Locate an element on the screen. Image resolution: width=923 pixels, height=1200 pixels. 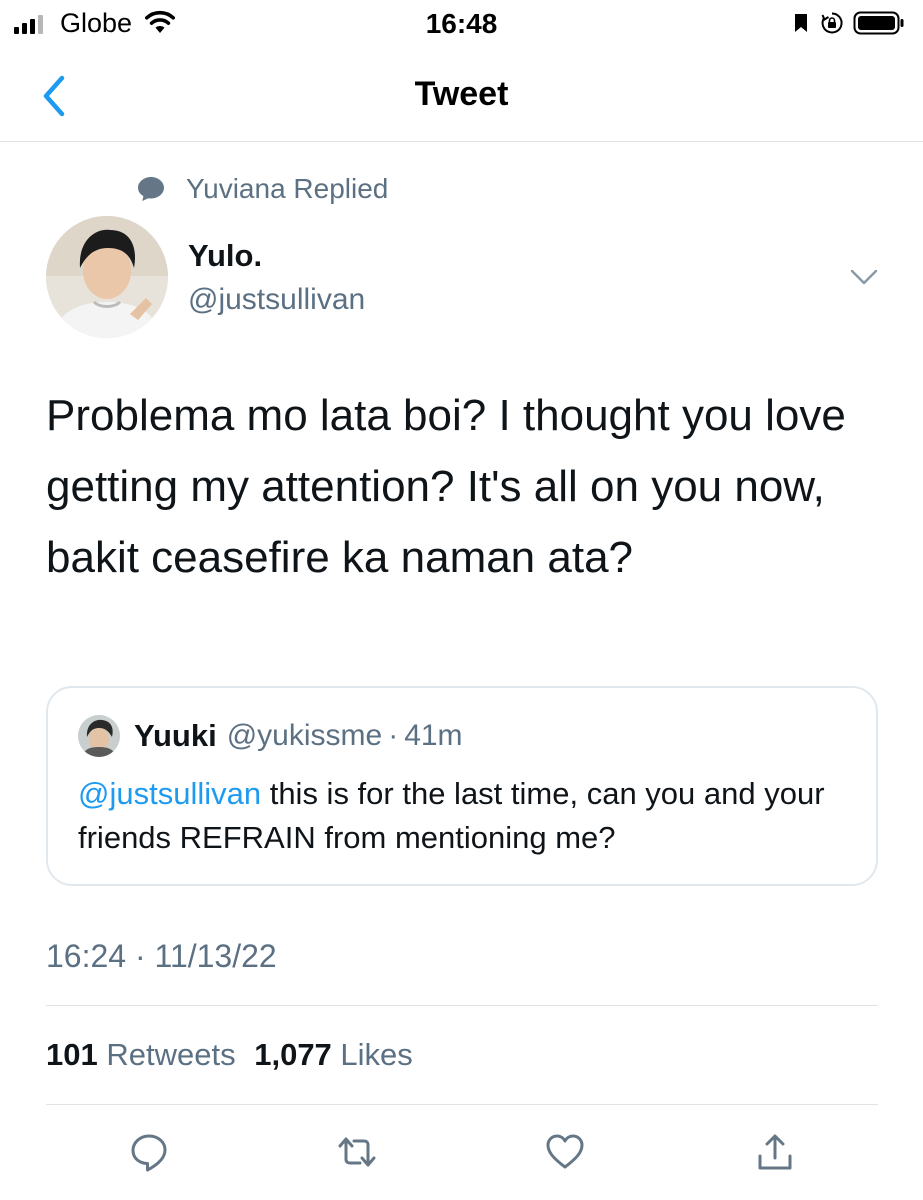
quote-header: Yuuki @yukissme · 41m is located at coordinates (270, 736).